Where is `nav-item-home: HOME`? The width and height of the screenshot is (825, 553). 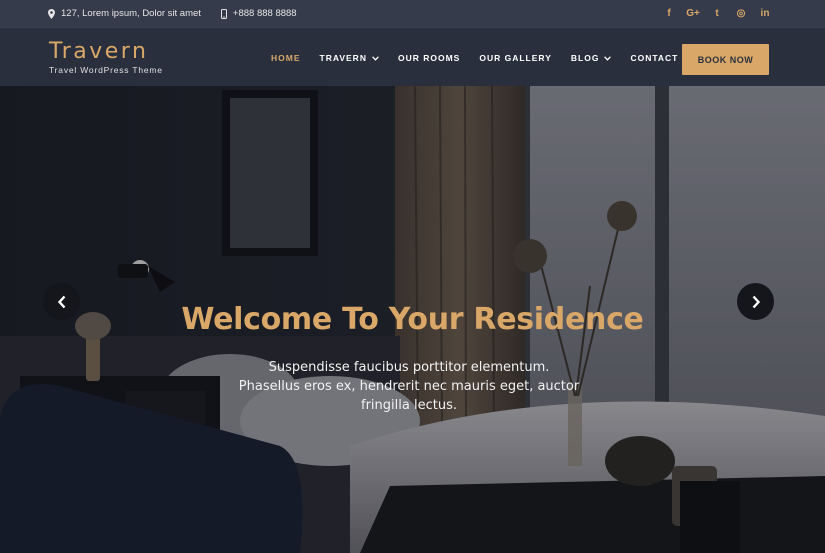 nav-item-home: HOME is located at coordinates (286, 58).